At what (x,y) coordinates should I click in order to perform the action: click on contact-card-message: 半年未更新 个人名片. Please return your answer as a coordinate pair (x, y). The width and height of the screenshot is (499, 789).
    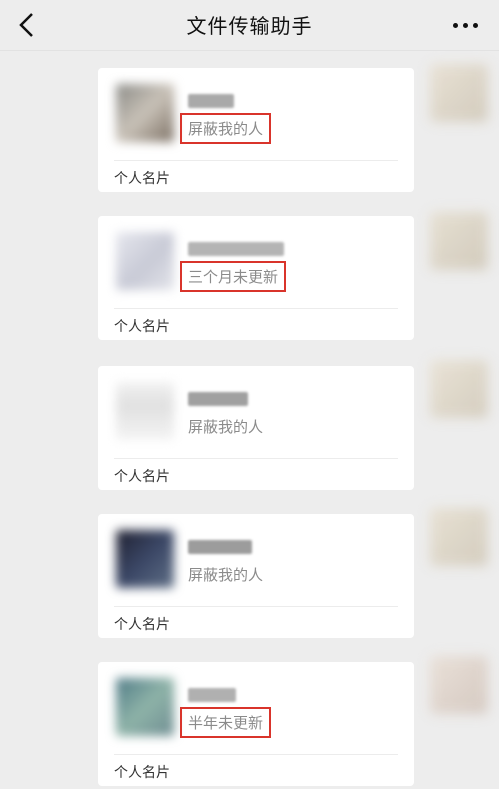
    Looking at the image, I should click on (256, 724).